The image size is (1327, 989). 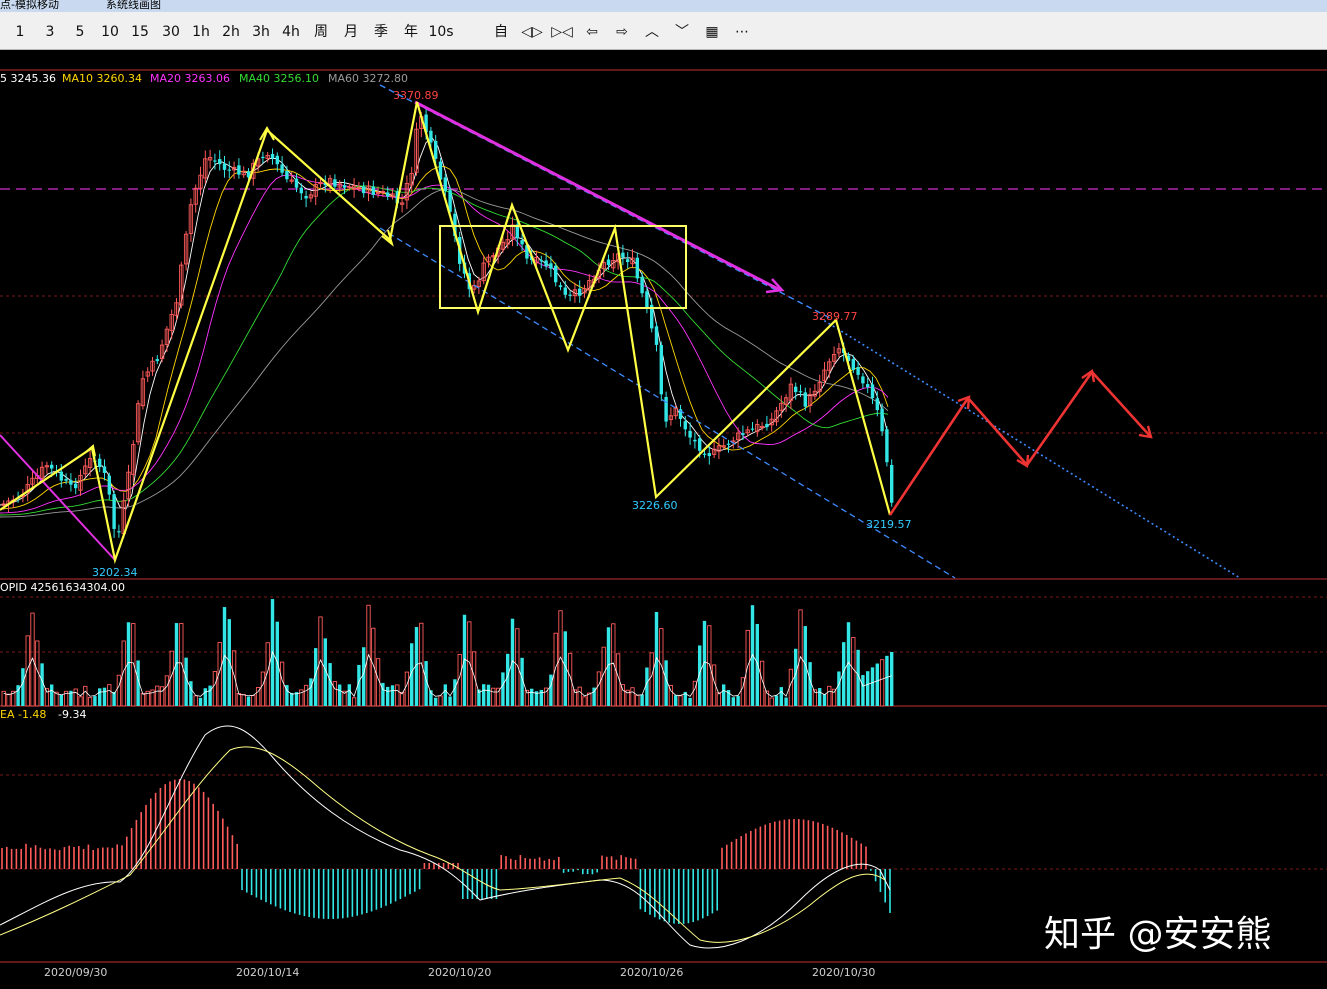 What do you see at coordinates (201, 31) in the screenshot?
I see `period-1h-button: 1h` at bounding box center [201, 31].